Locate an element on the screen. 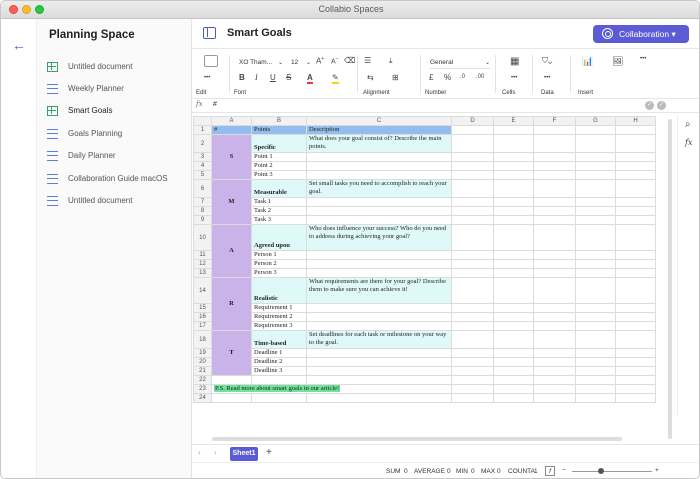  formula-toggle-icon: f is located at coordinates (550, 471).